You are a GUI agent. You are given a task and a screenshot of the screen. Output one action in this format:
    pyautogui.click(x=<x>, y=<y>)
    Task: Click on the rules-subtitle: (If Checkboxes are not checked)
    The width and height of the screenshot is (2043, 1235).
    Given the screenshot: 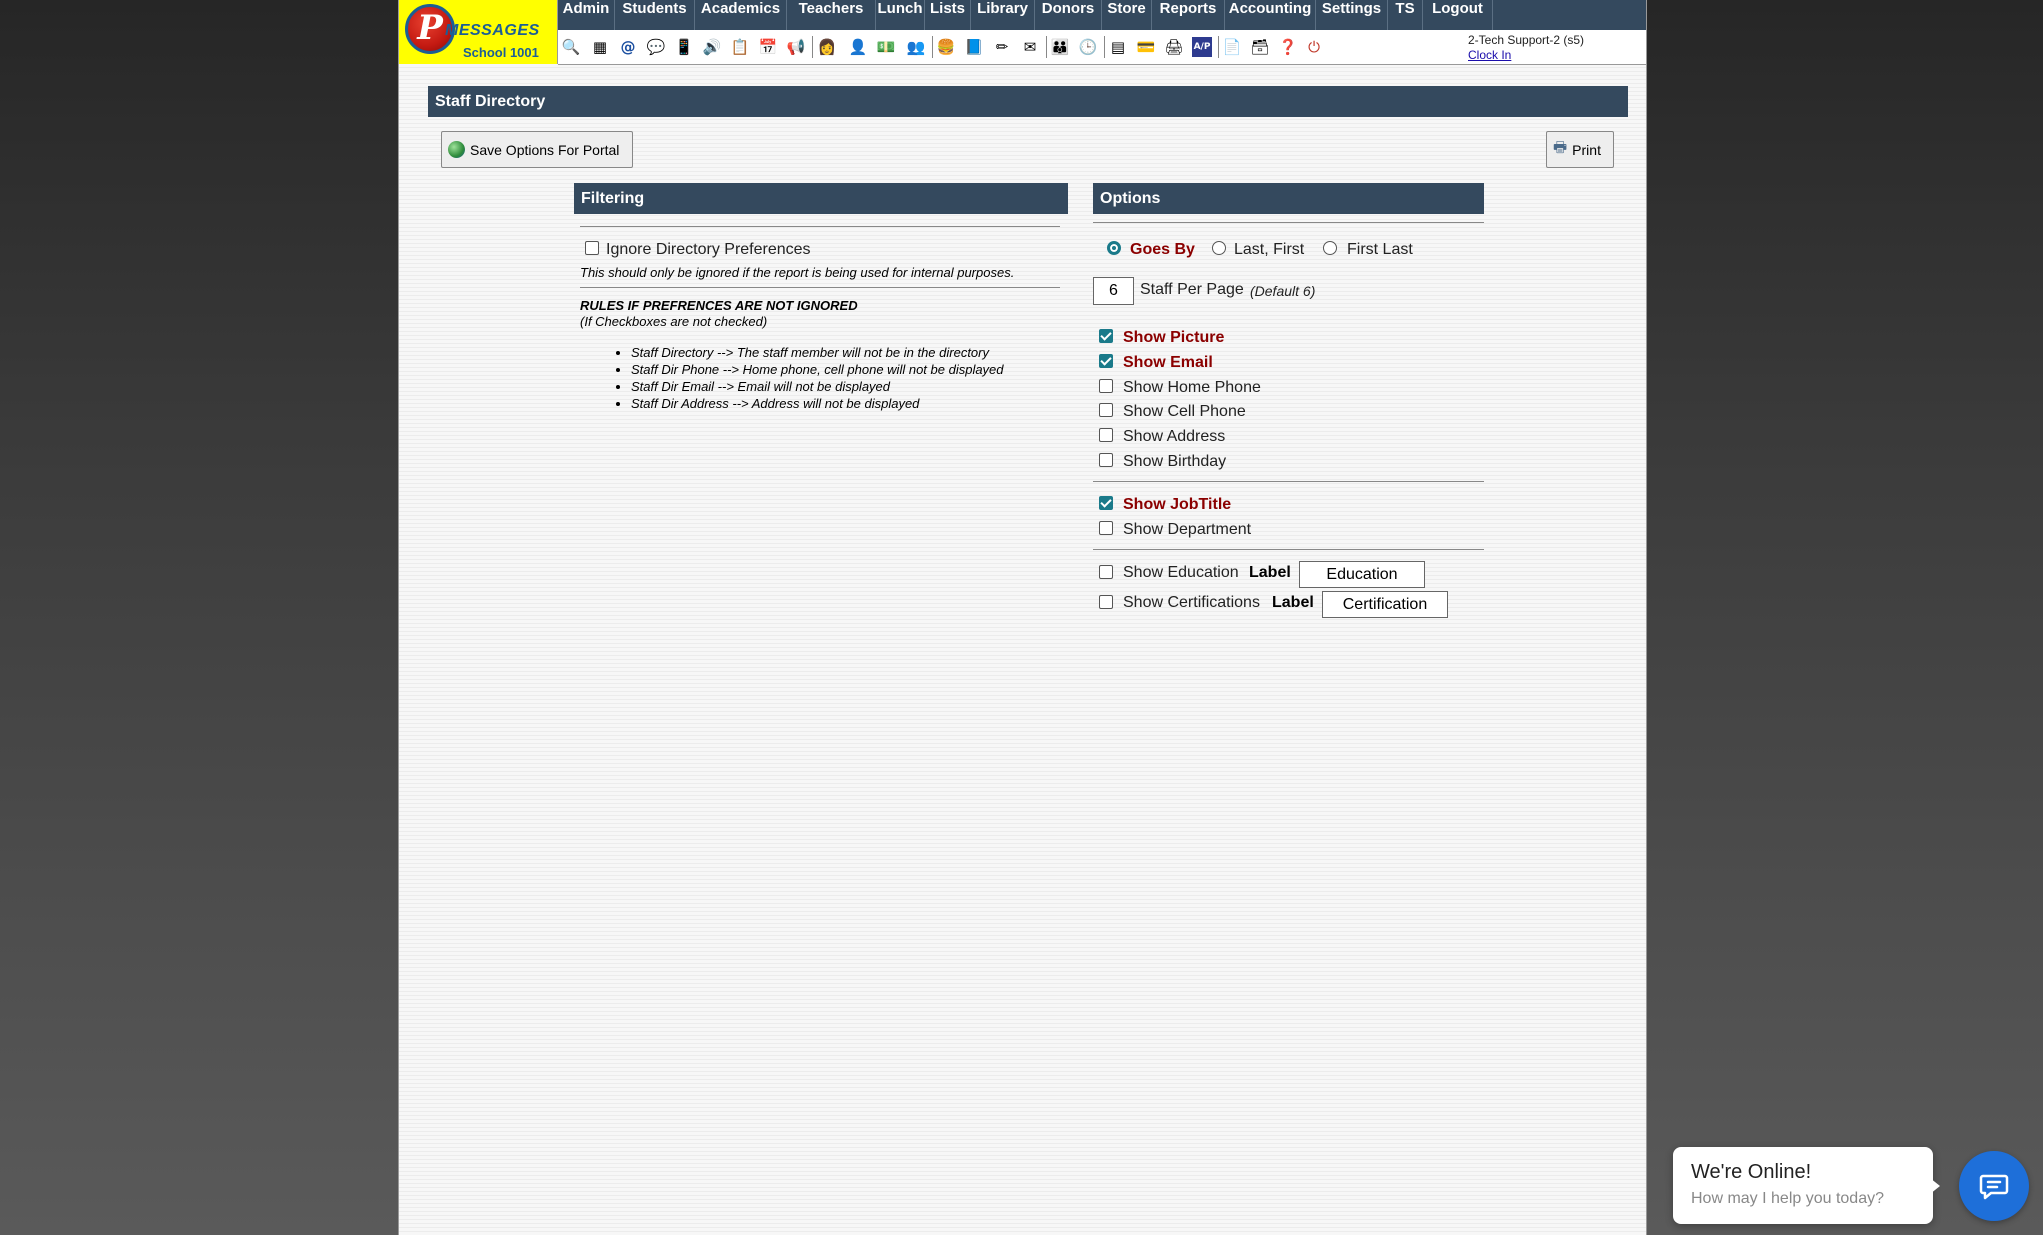 What is the action you would take?
    pyautogui.click(x=674, y=321)
    